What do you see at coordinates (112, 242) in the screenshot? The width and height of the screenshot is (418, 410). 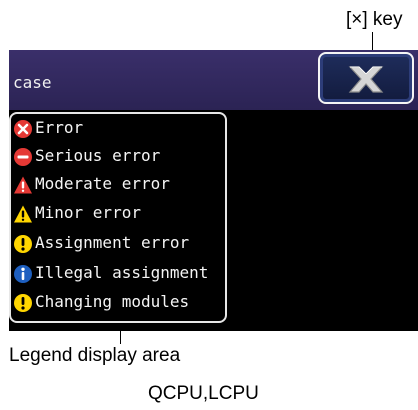 I see `legend-label: Assignment error` at bounding box center [112, 242].